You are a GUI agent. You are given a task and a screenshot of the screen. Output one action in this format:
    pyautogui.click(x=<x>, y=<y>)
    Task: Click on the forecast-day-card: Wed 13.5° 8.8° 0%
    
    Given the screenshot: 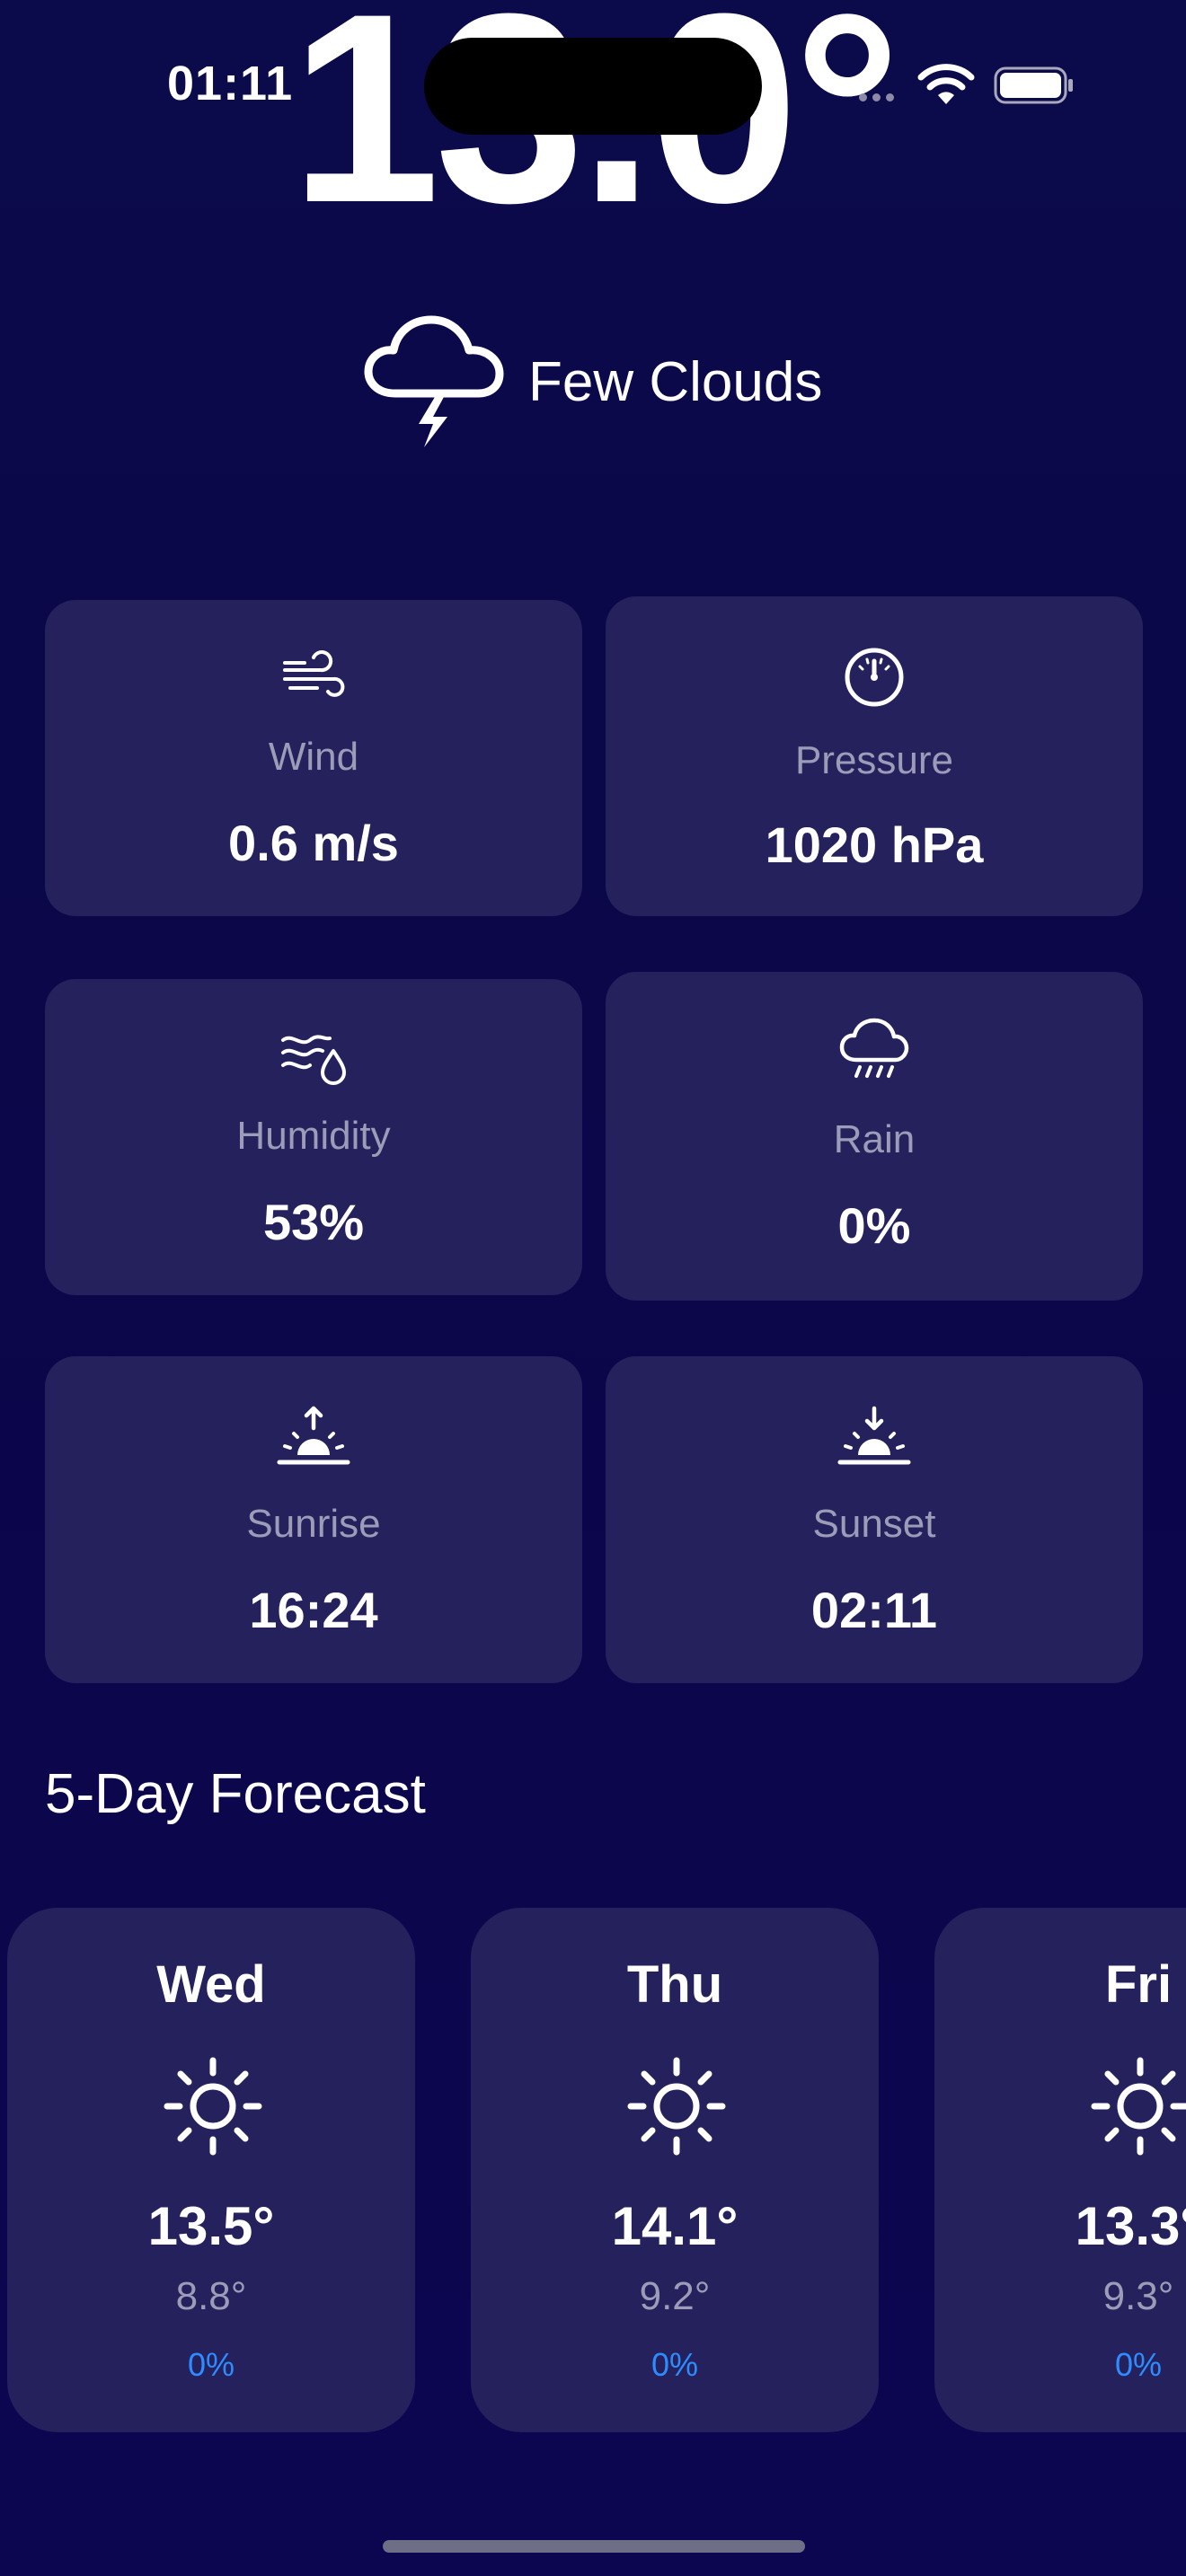 What is the action you would take?
    pyautogui.click(x=211, y=2170)
    